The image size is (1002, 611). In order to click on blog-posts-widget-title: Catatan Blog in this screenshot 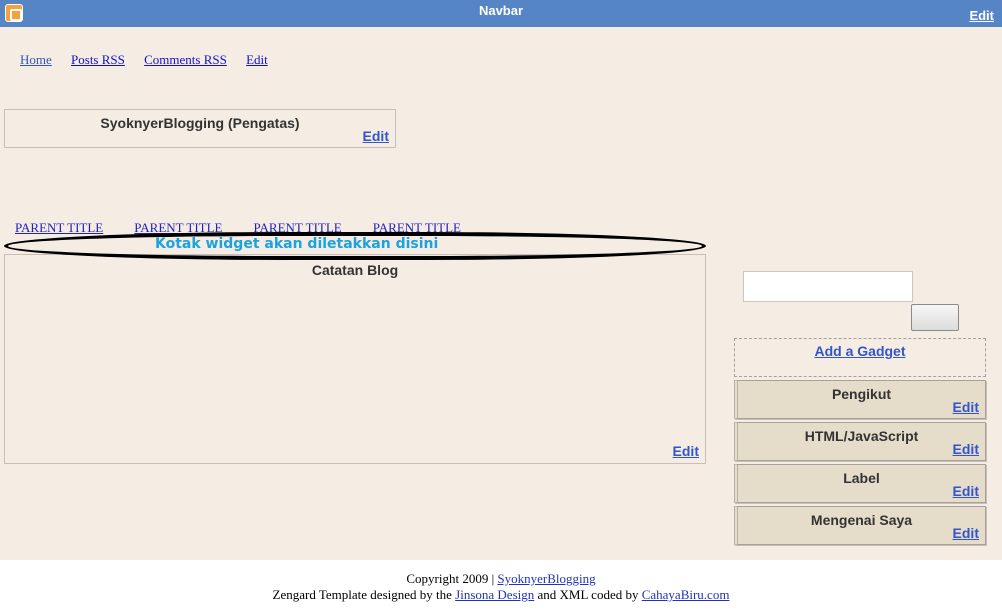, I will do `click(355, 270)`.